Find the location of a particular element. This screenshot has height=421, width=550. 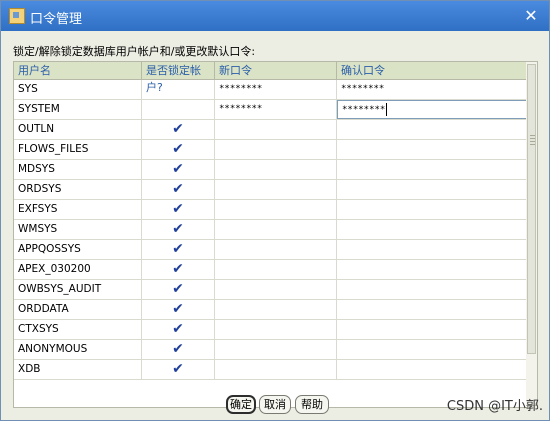

table-row: SYS ******** ******** is located at coordinates (270, 90).